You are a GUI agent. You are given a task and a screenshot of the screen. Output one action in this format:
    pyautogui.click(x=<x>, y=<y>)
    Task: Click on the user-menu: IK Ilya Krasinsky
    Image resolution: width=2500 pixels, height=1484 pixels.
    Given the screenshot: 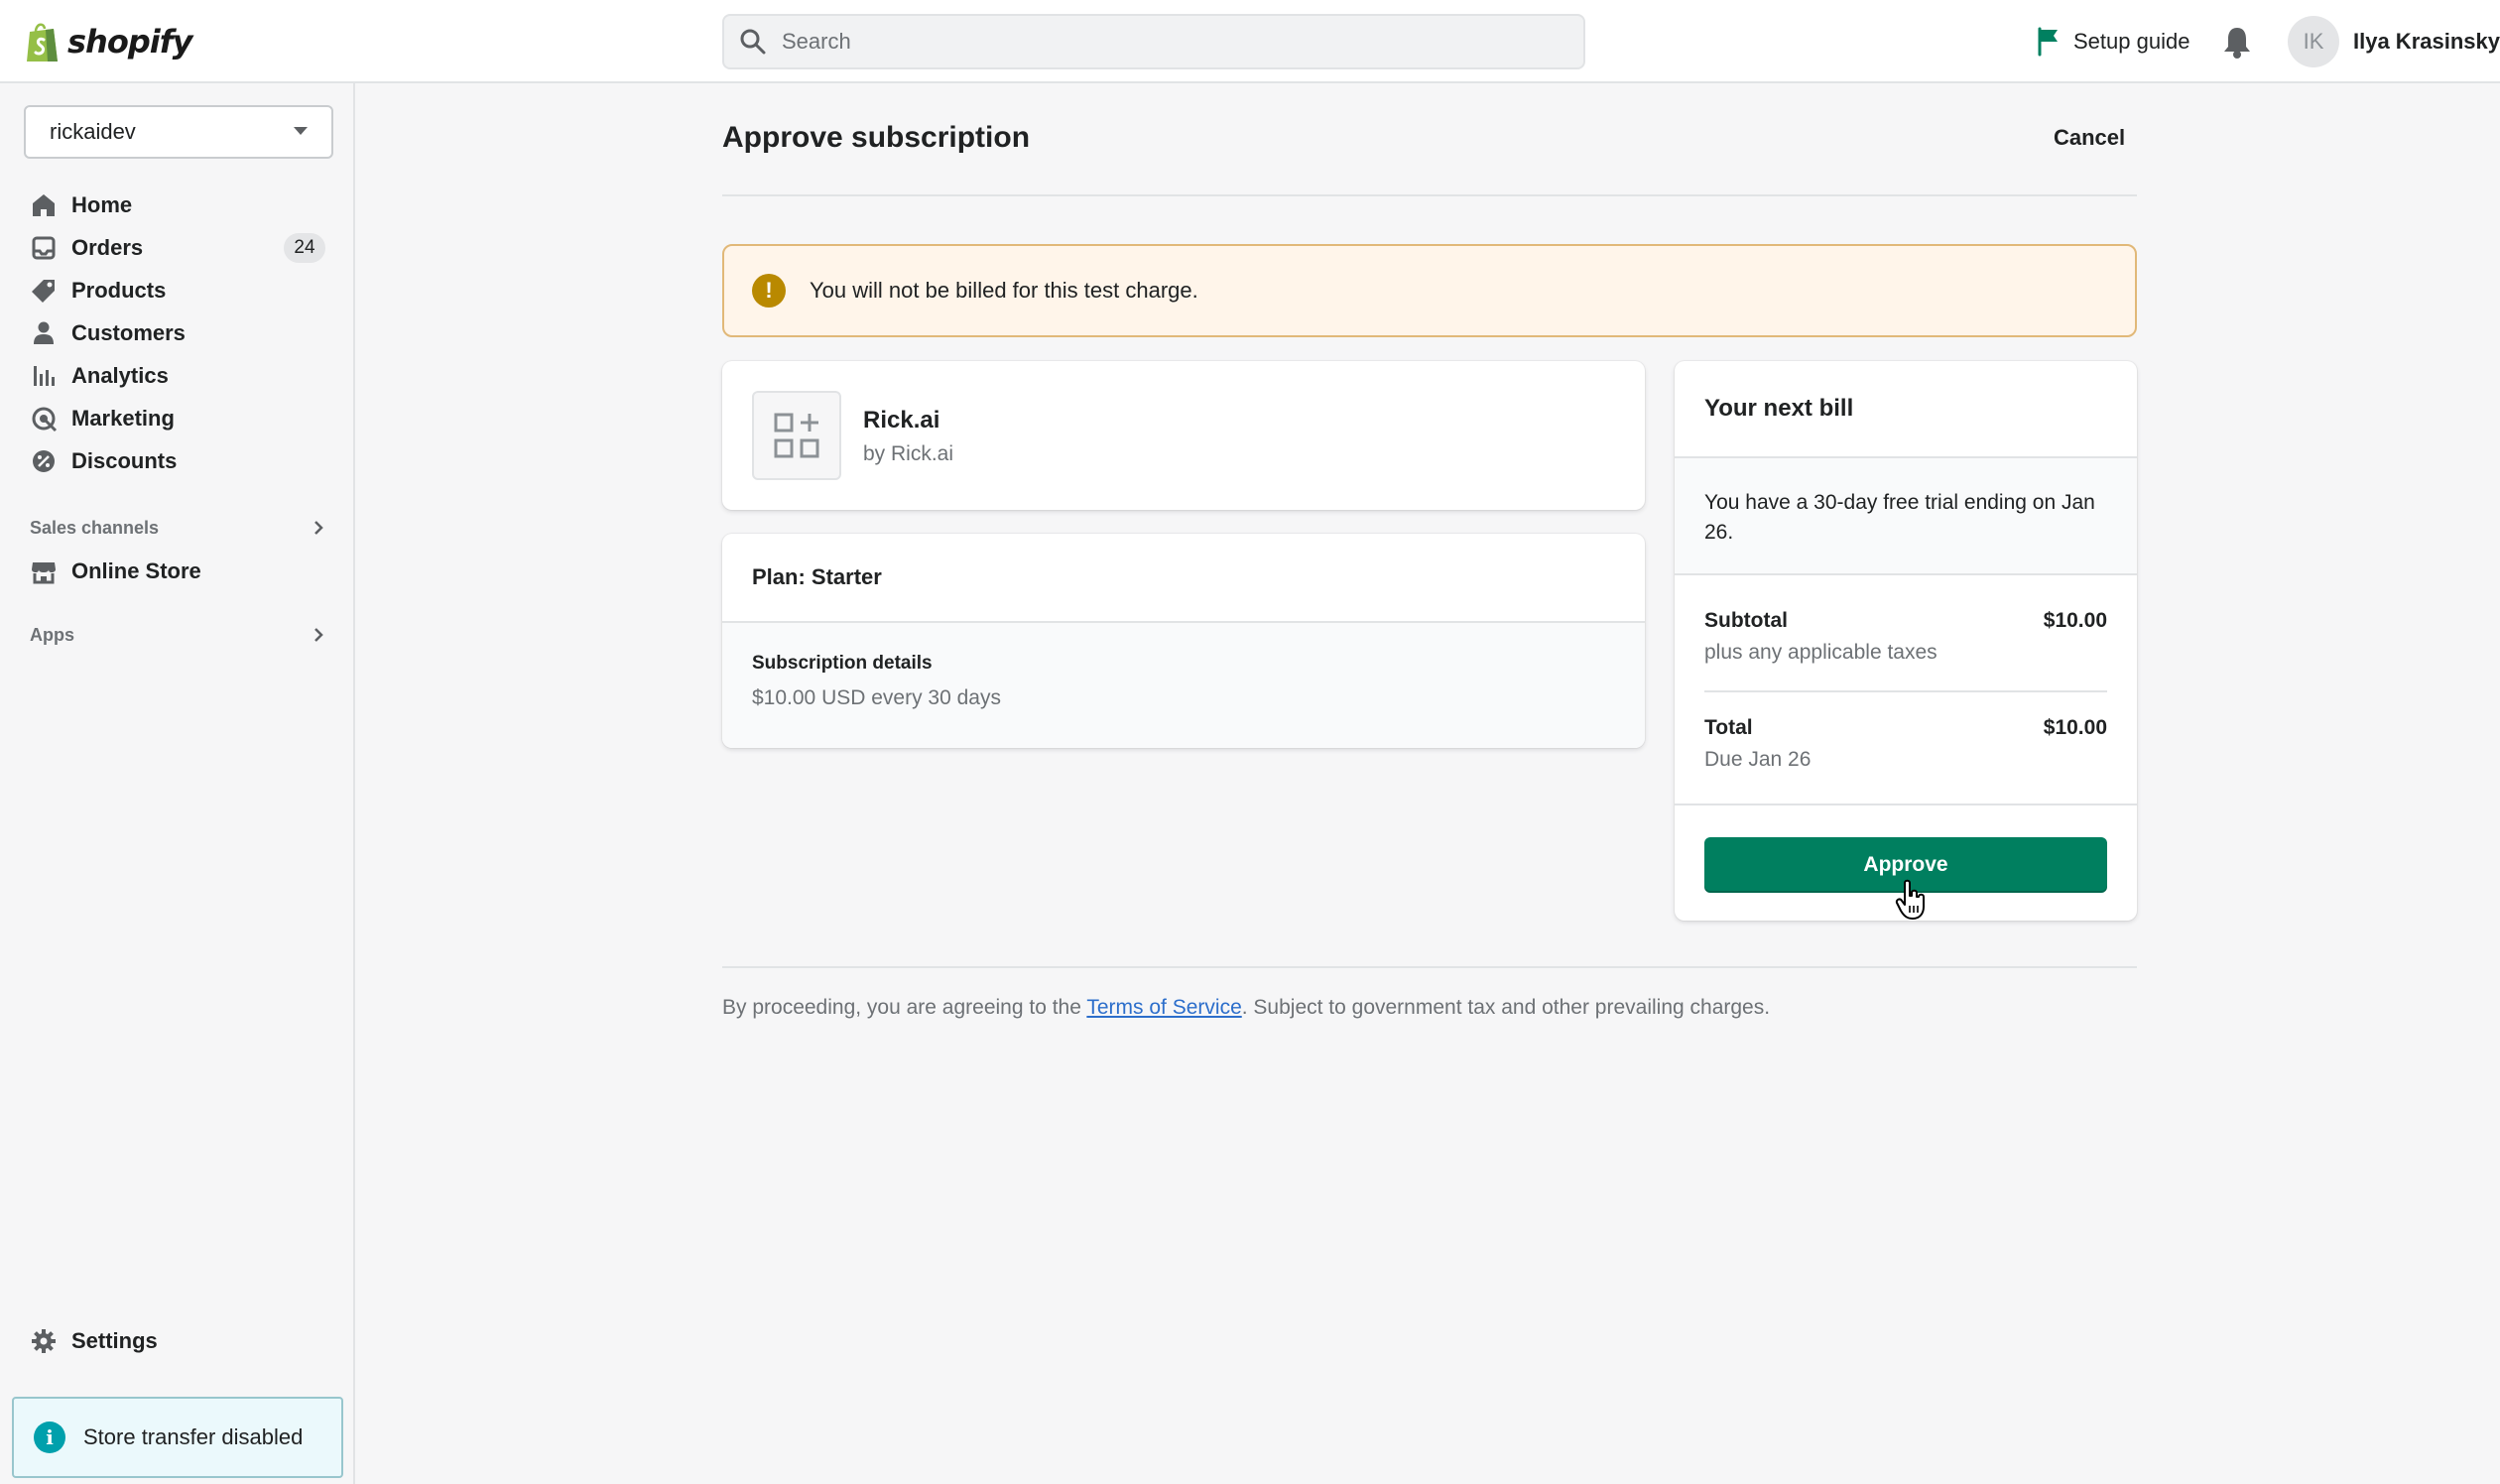 What is the action you would take?
    pyautogui.click(x=2394, y=41)
    